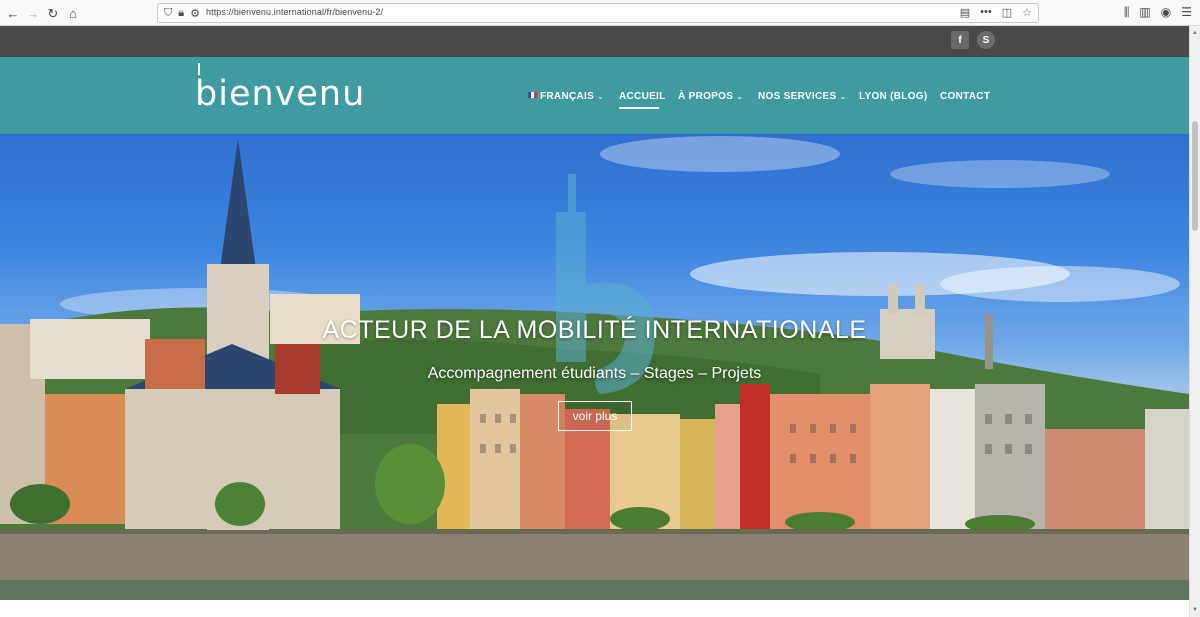 Image resolution: width=1200 pixels, height=617 pixels. What do you see at coordinates (1186, 12) in the screenshot?
I see `hamburger-menu-icon: ☰` at bounding box center [1186, 12].